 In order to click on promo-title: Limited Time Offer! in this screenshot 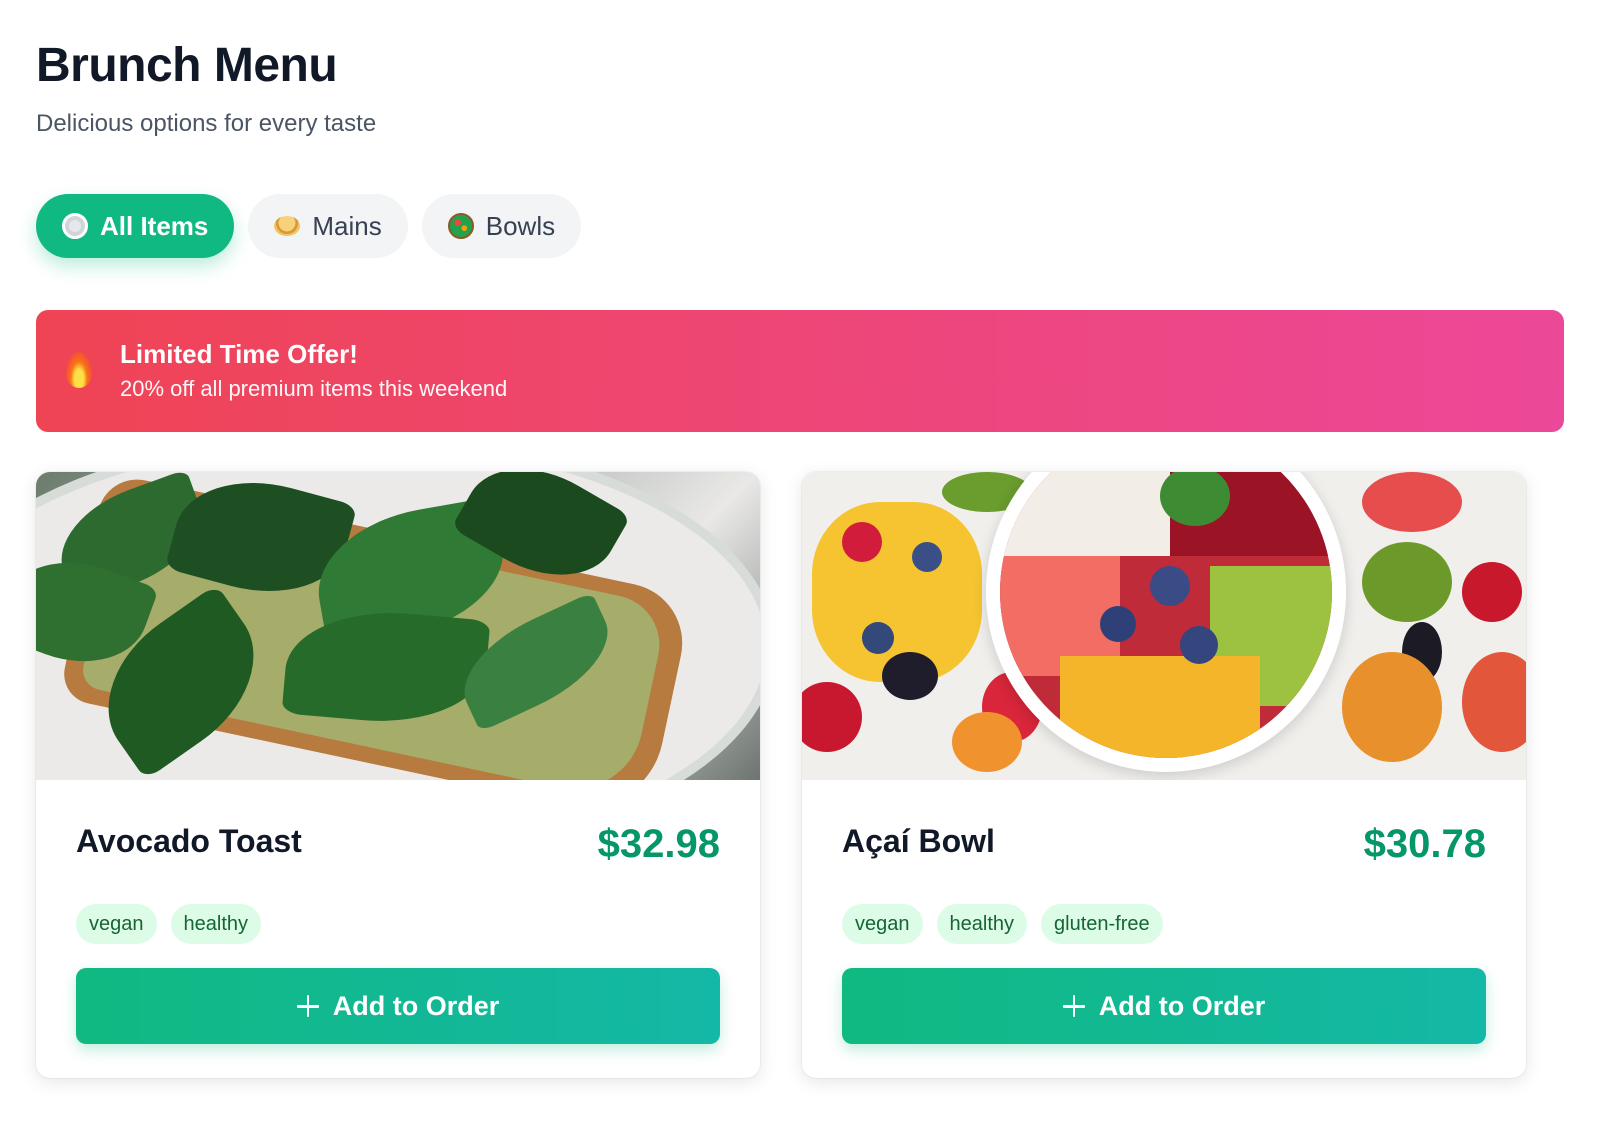, I will do `click(239, 354)`.